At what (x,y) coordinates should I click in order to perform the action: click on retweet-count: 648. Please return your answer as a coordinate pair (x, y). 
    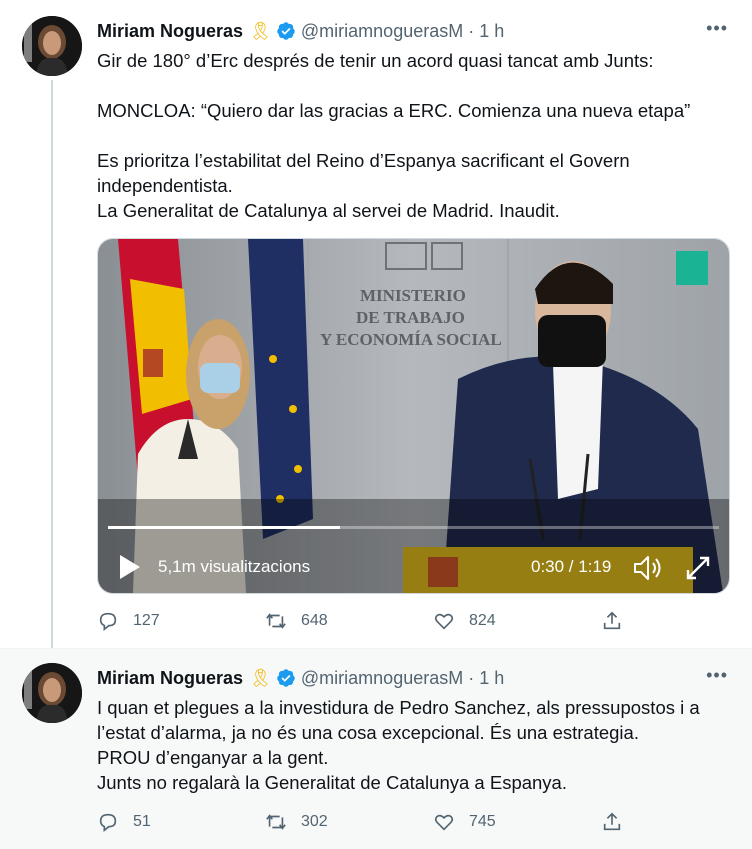
    Looking at the image, I should click on (314, 620).